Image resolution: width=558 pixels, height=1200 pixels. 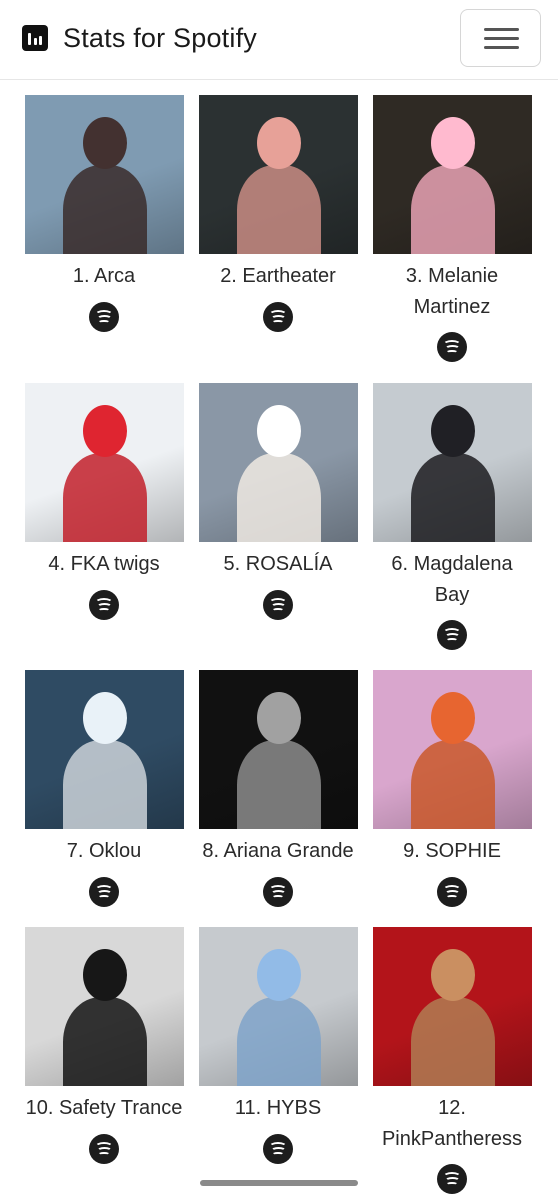 What do you see at coordinates (278, 564) in the screenshot?
I see `artist-name: 5. ROSALÍA` at bounding box center [278, 564].